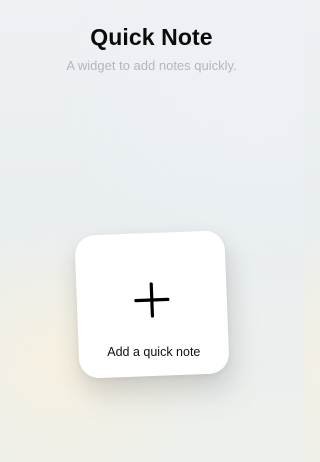 This screenshot has width=320, height=462. Describe the element at coordinates (151, 299) in the screenshot. I see `plus-icon` at that location.